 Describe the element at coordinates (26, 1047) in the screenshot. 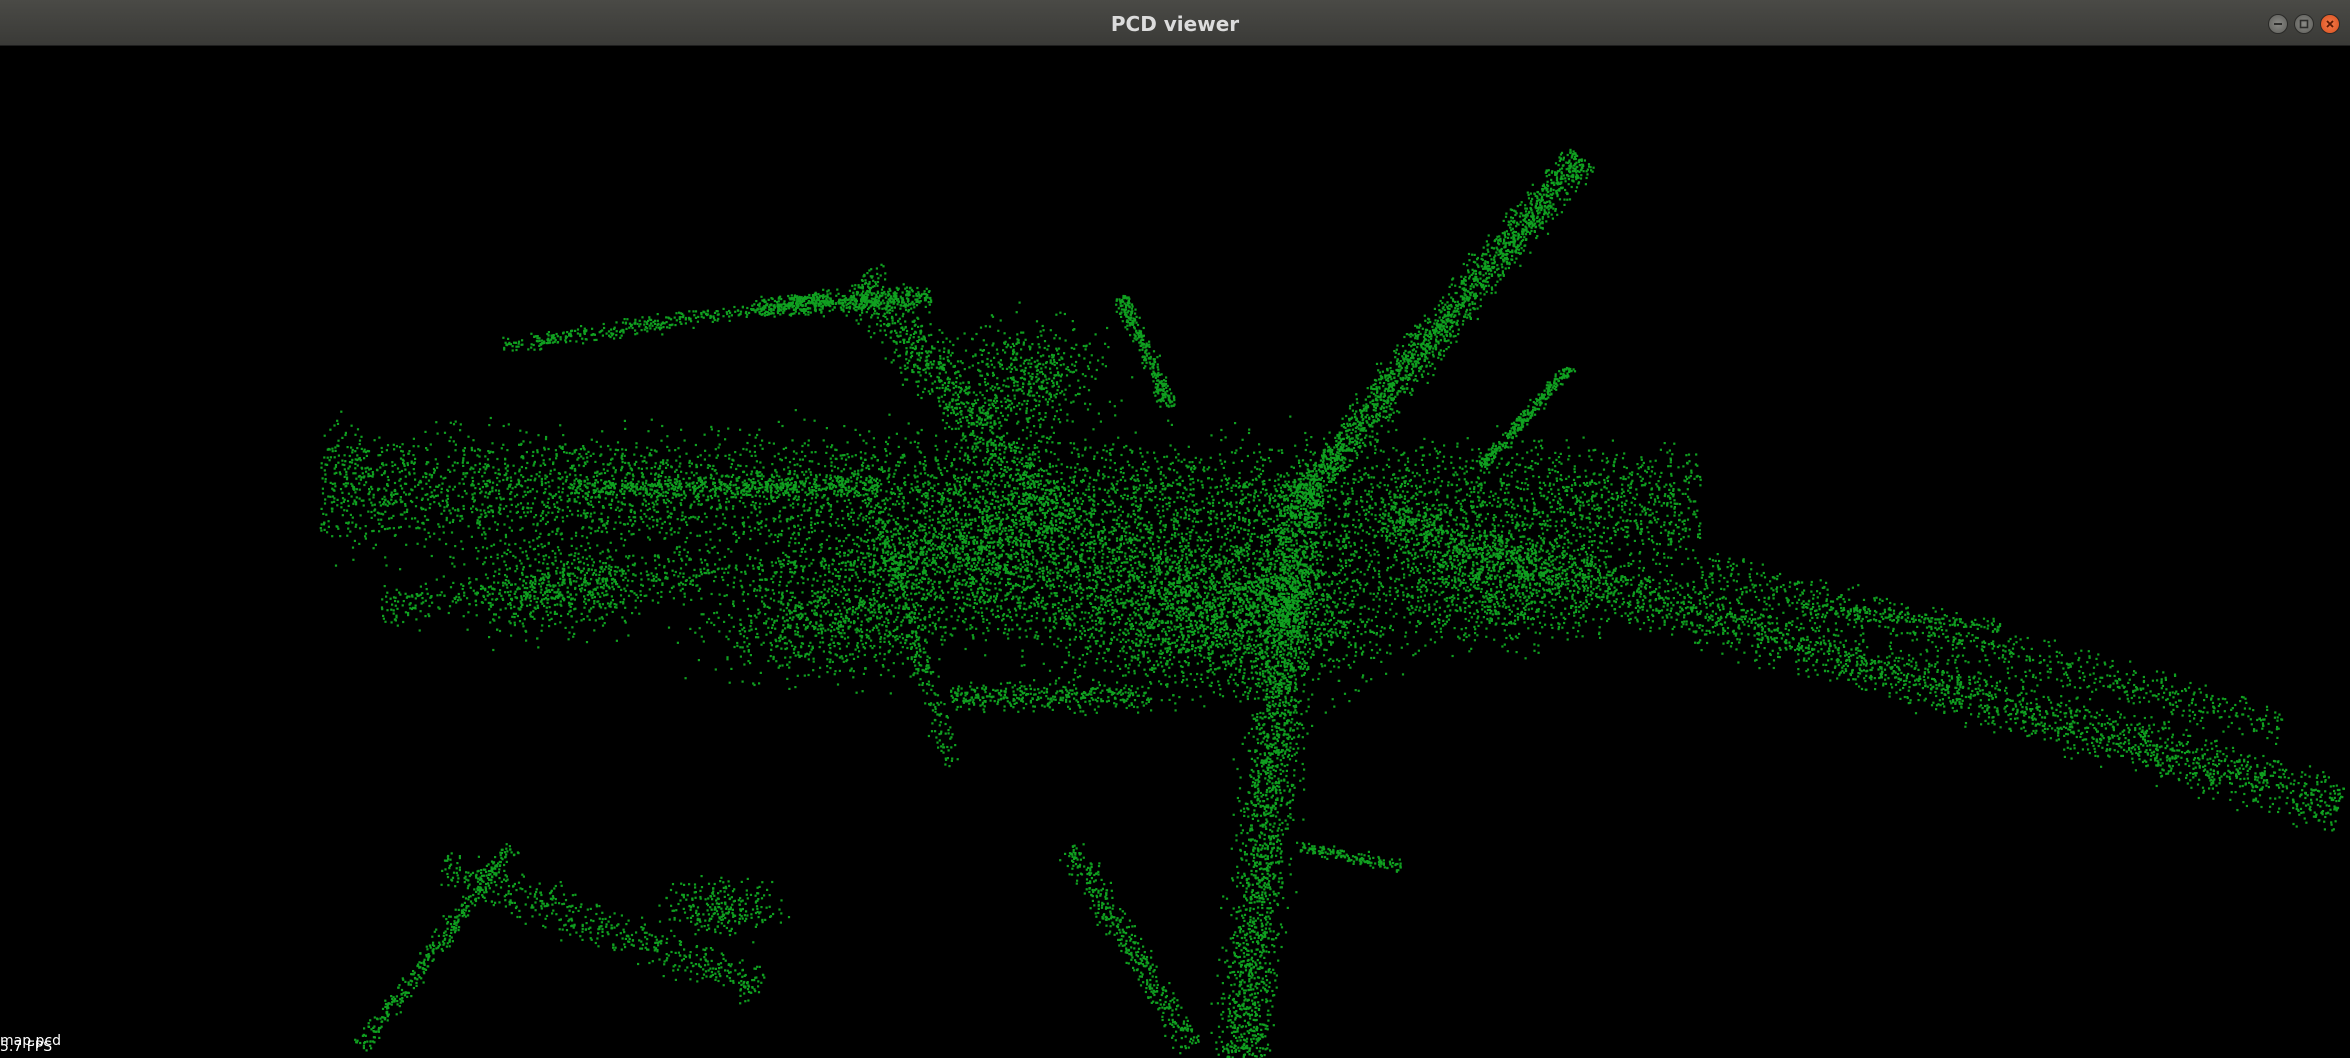

I see `fps-overlay: 5.7 FPS` at that location.